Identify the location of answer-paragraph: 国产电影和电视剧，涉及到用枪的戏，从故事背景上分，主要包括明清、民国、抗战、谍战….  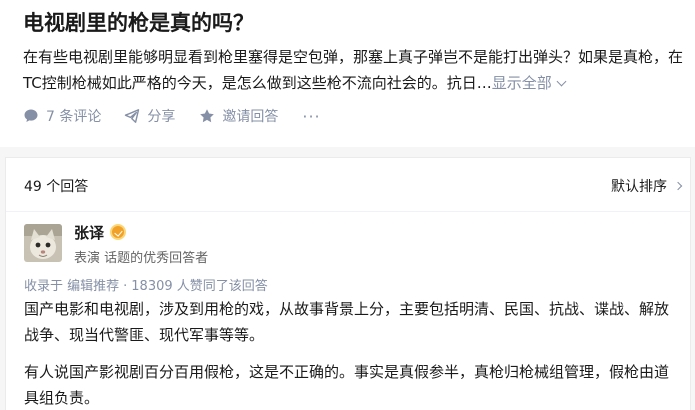
(347, 322).